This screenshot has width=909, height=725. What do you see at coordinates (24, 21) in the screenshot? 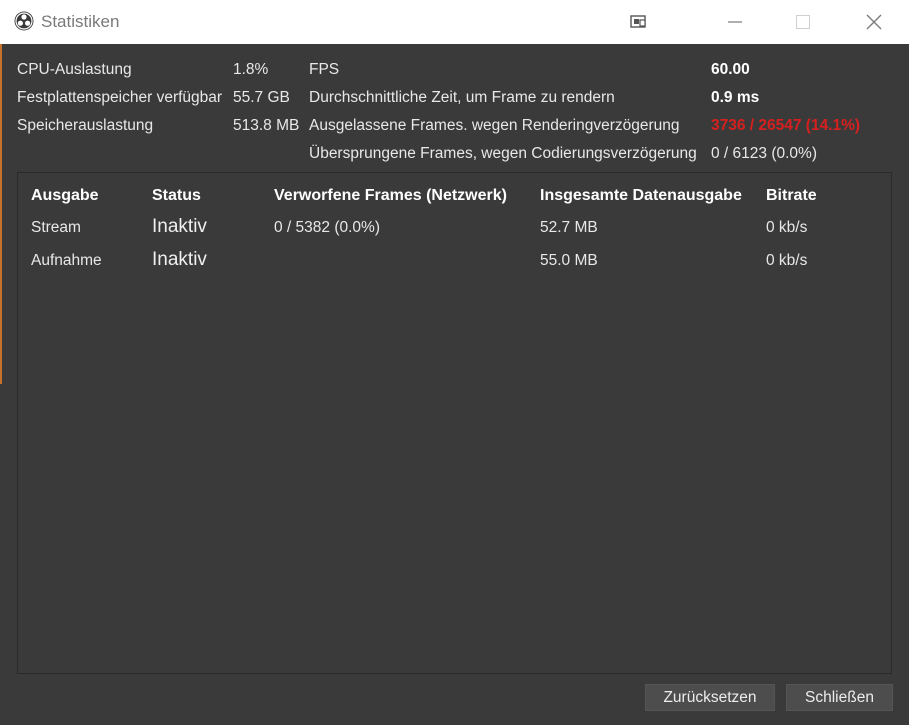
I see `obs-logo-icon` at bounding box center [24, 21].